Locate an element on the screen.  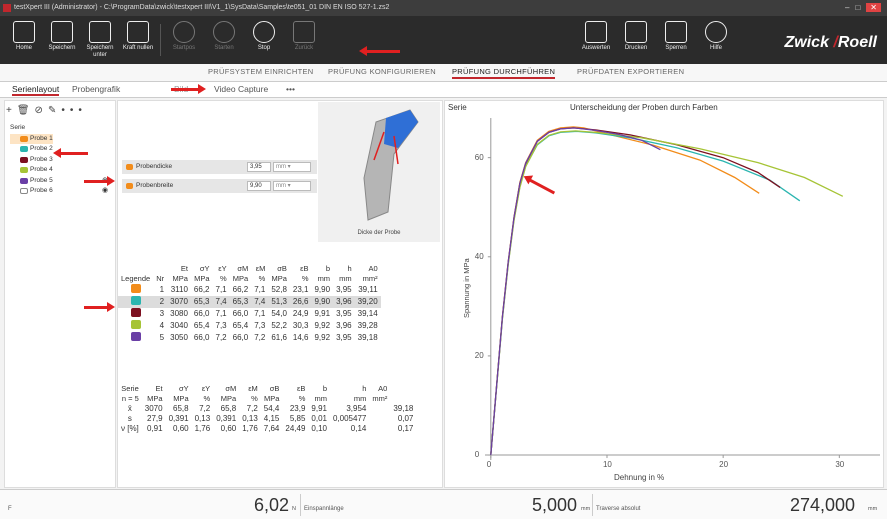
result-value: 61,6 is located at coordinates (279, 337).